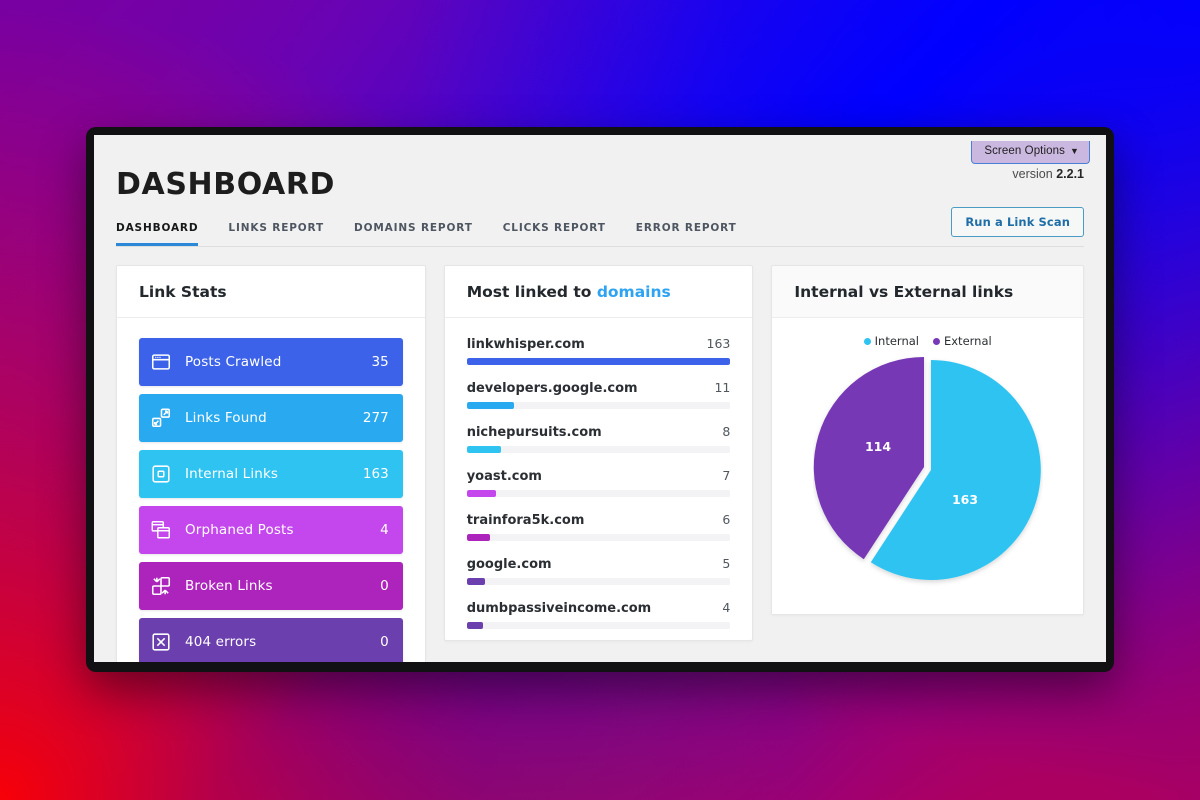 The height and width of the screenshot is (800, 1200). Describe the element at coordinates (509, 564) in the screenshot. I see `domain-name: google.com` at that location.